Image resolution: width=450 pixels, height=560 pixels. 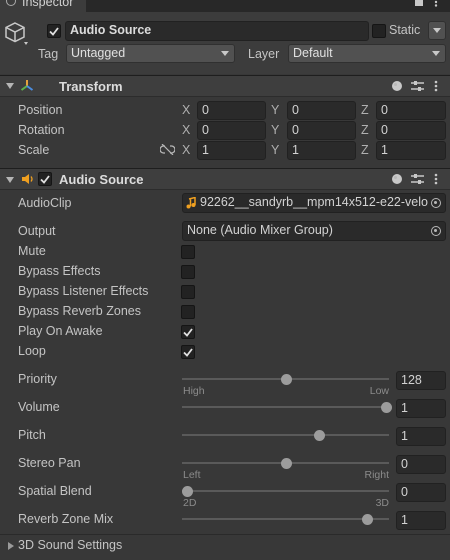 What do you see at coordinates (382, 503) in the screenshot?
I see `spatial-blend-max-label: 3D` at bounding box center [382, 503].